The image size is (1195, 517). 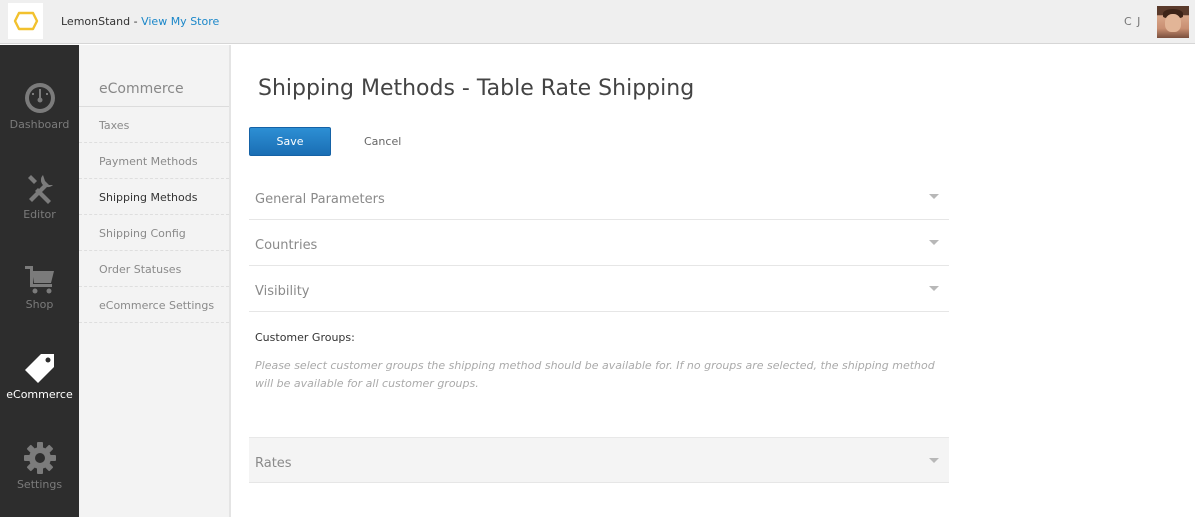 I want to click on sidebar-item-editor: Editor, so click(x=39, y=180).